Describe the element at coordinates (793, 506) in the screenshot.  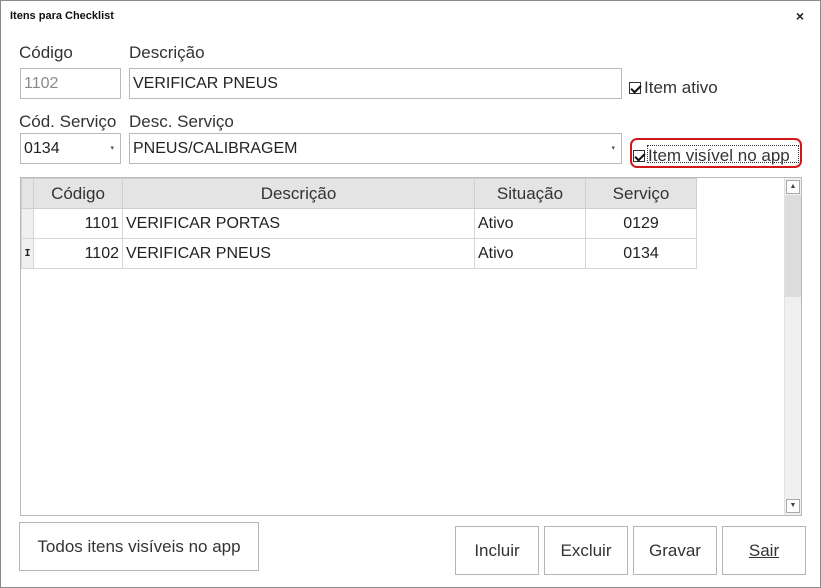
I see `scroll-down-icon: ▼` at that location.